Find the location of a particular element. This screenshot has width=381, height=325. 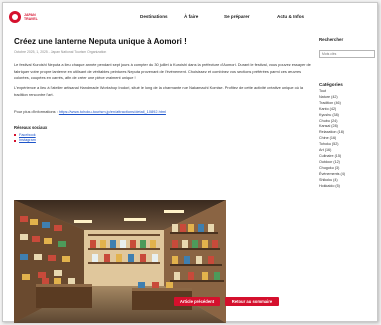

site-logo: JAPAN TRAVEL is located at coordinates (23, 17).